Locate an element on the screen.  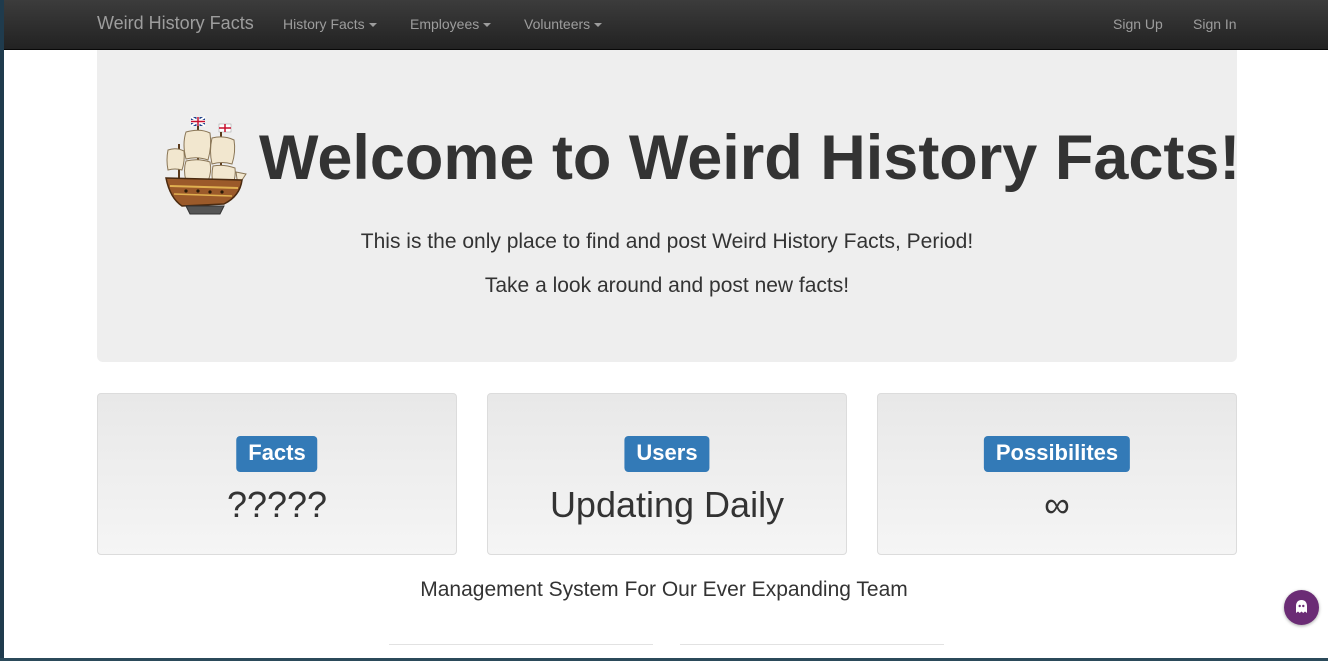
page-title: Welcome to Weird History Facts! is located at coordinates (750, 158).